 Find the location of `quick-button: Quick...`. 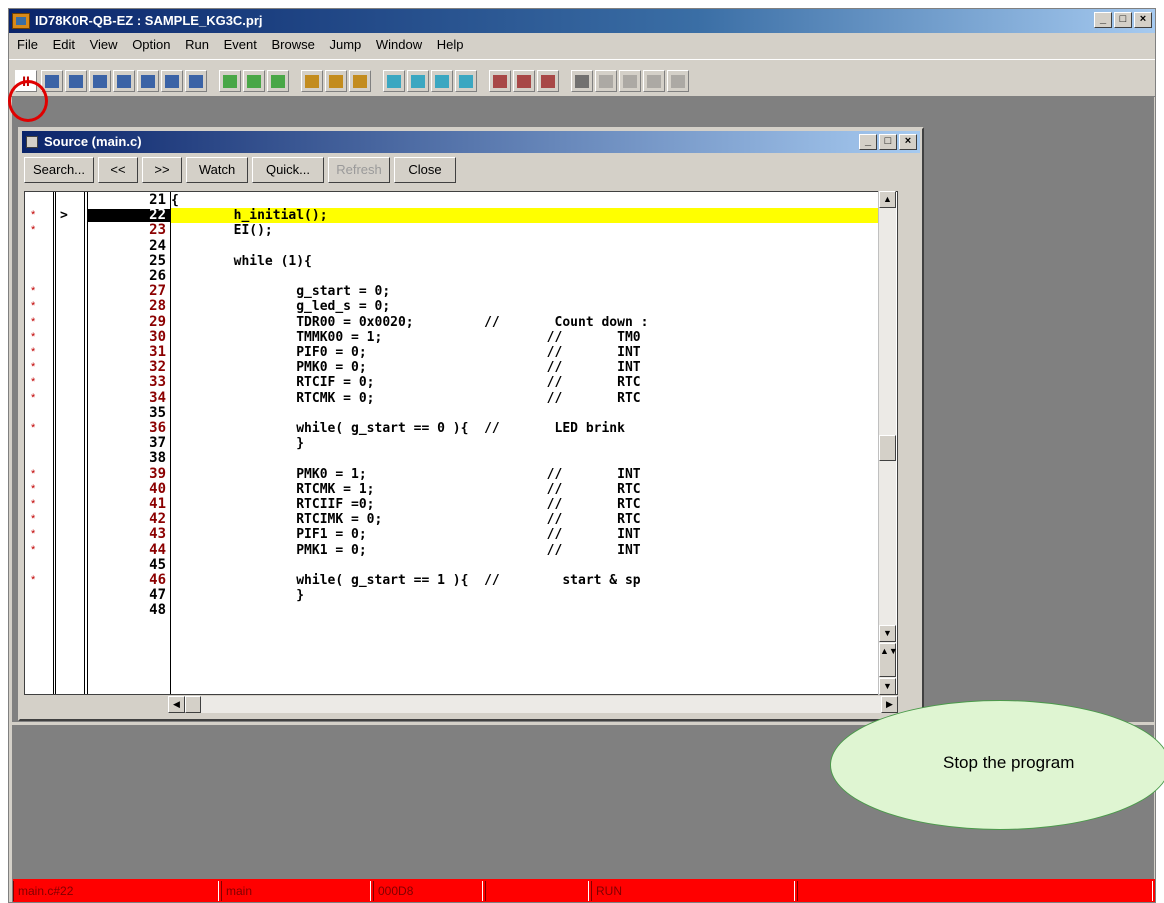

quick-button: Quick... is located at coordinates (288, 170).